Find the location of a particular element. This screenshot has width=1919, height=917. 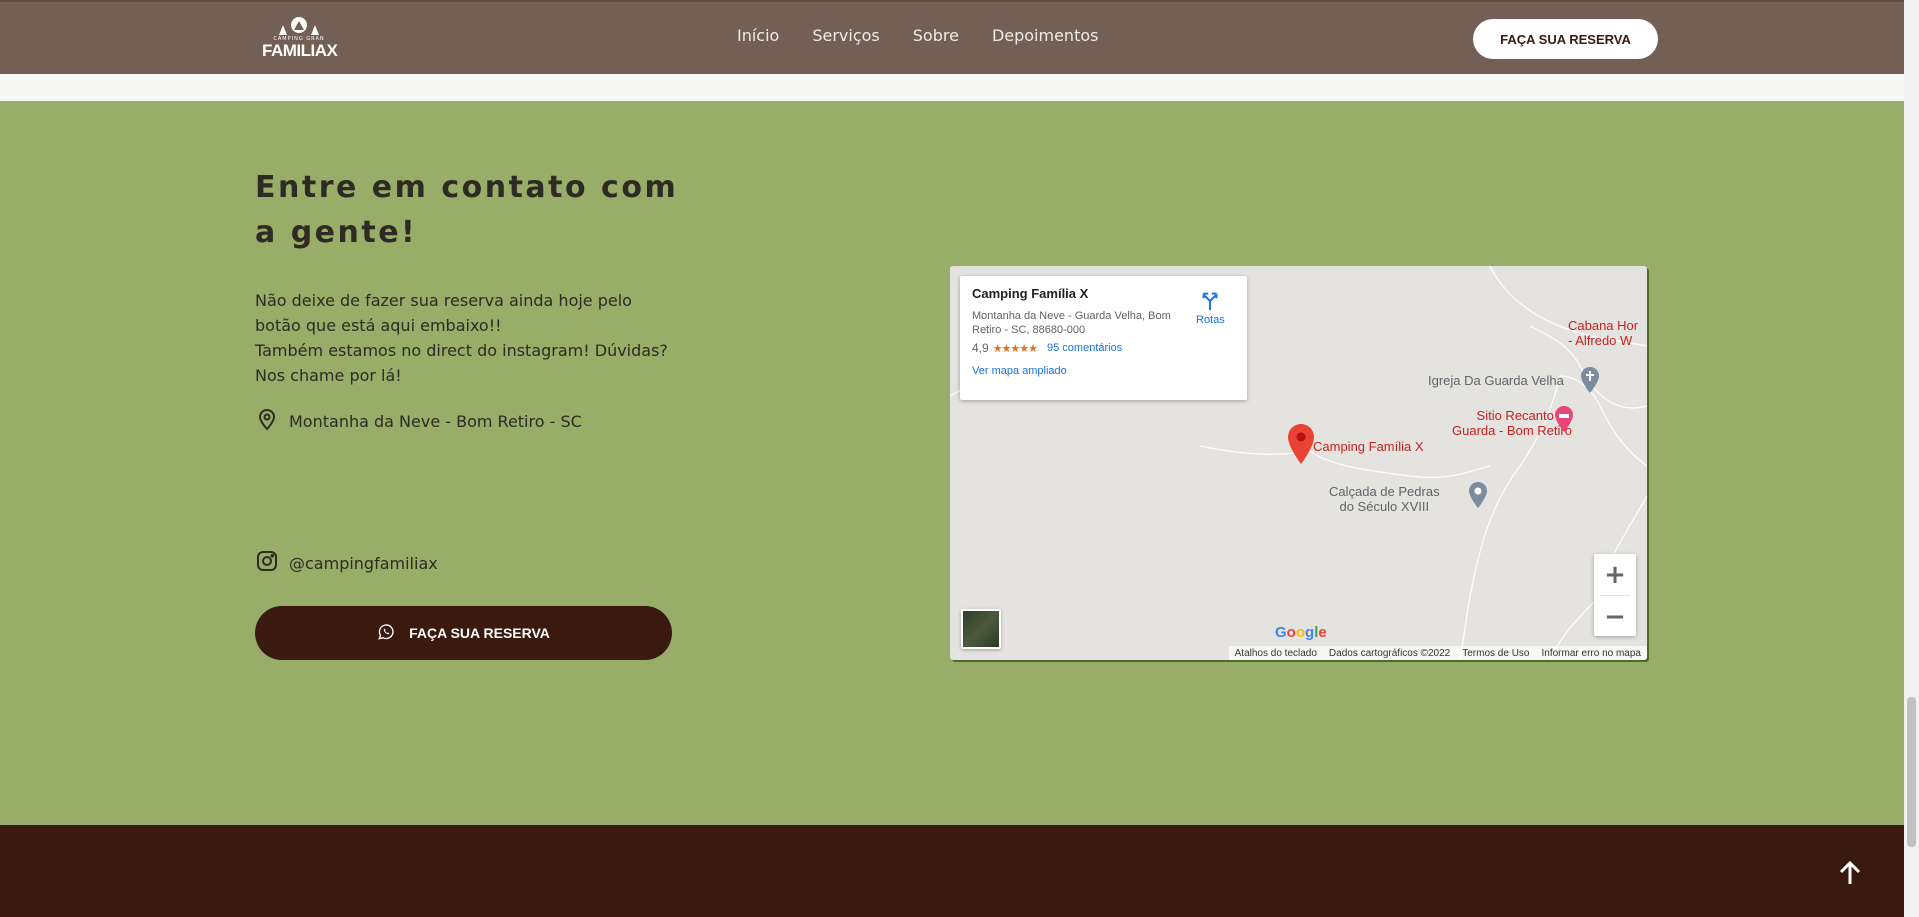

terms-link: Termos de Uso is located at coordinates (1495, 653).